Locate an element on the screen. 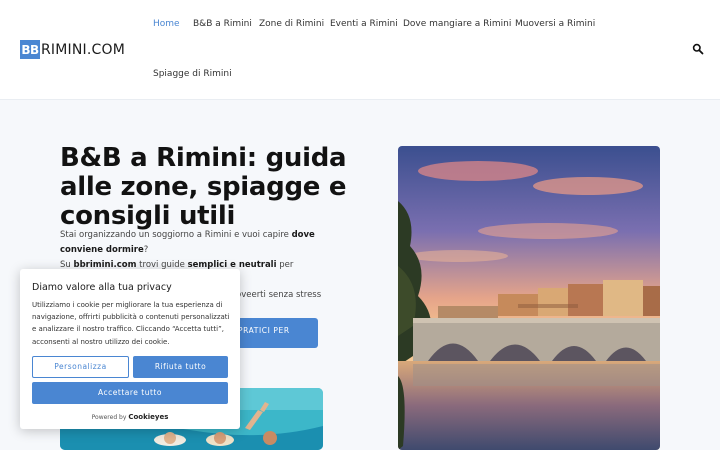 The width and height of the screenshot is (720, 450). logo-text: RIMINI.COM is located at coordinates (83, 49).